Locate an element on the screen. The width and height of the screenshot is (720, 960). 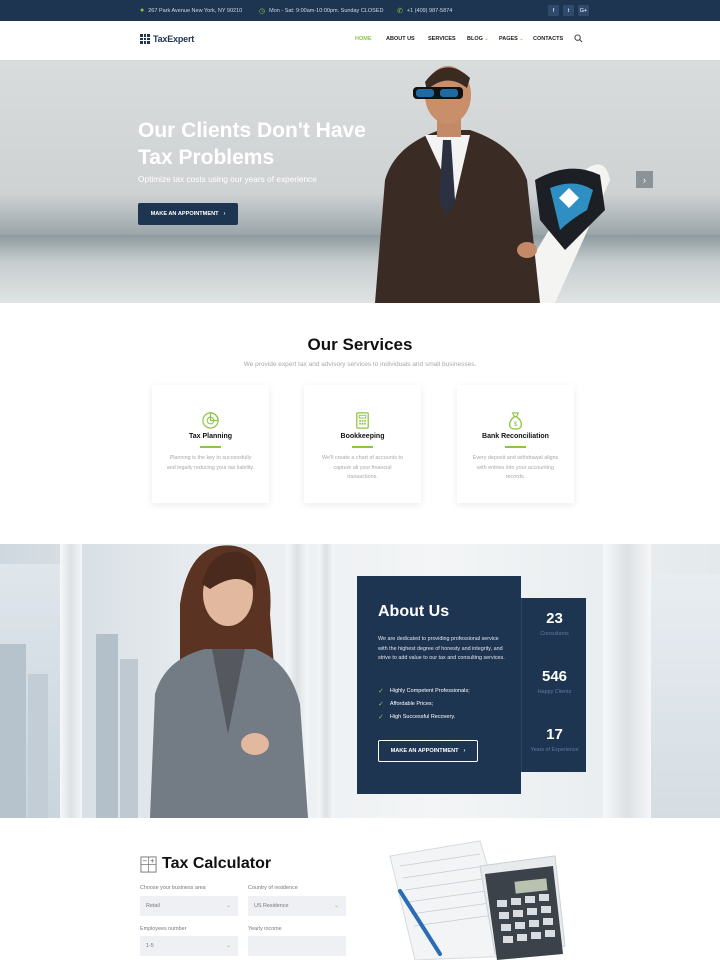
about-feature: ✓ Affordable Prices; is located at coordinates (405, 704).